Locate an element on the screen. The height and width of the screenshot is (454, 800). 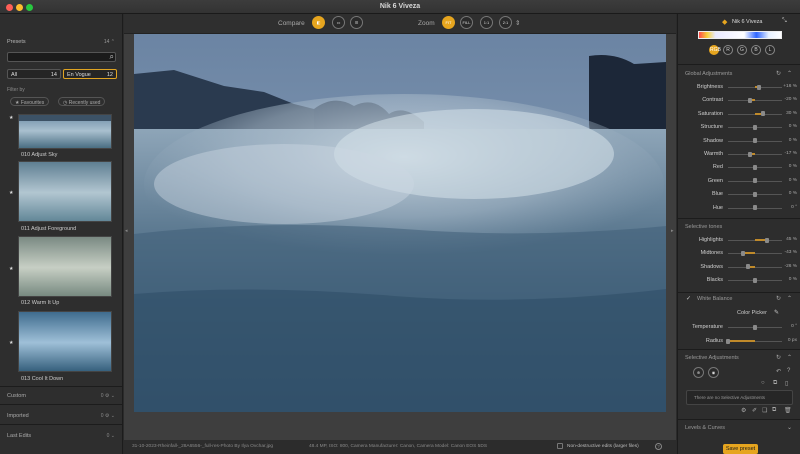
slider-green: Green 0 % is located at coordinates (739, 181).